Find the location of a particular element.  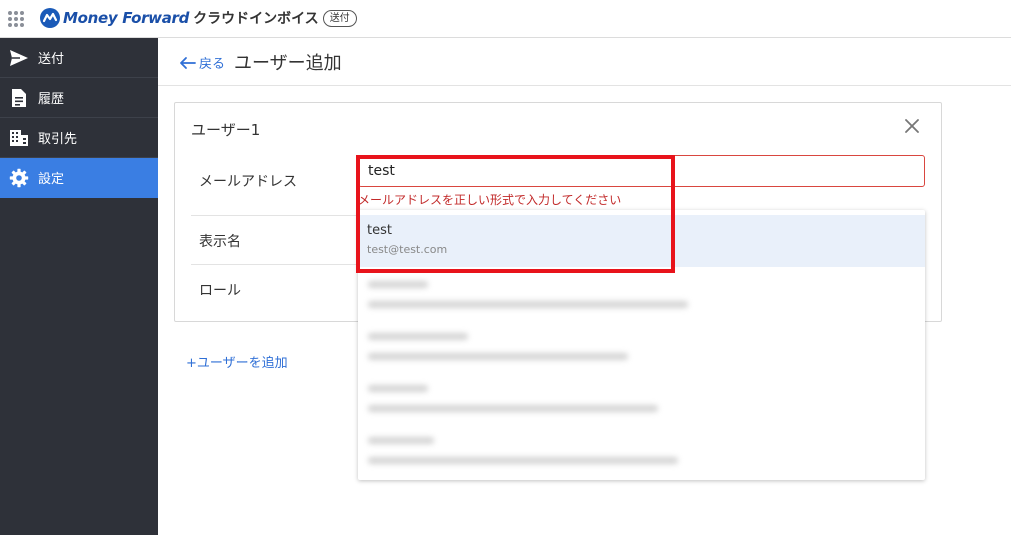

sidebar-item-partners: 取引先 is located at coordinates (79, 138).